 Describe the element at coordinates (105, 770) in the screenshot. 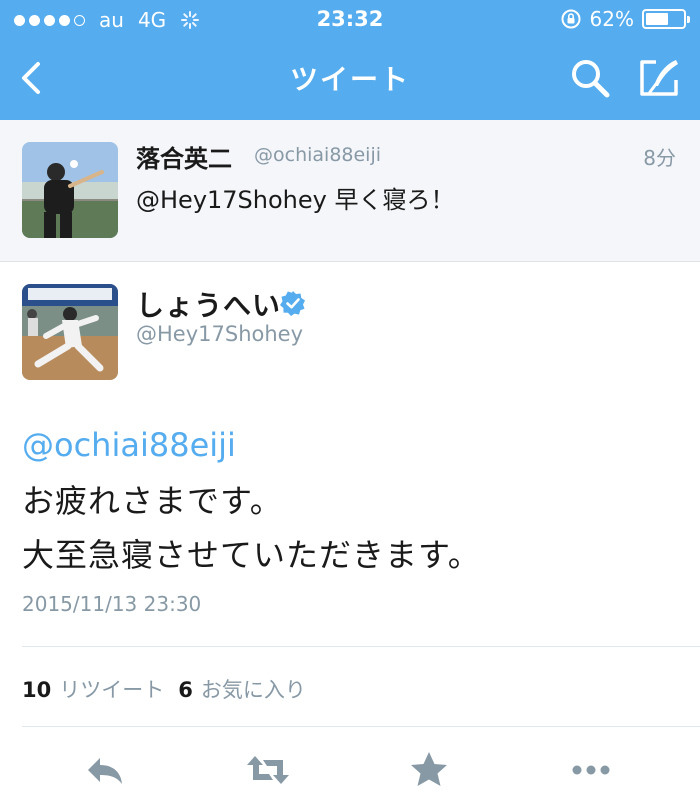

I see `reply-icon` at that location.